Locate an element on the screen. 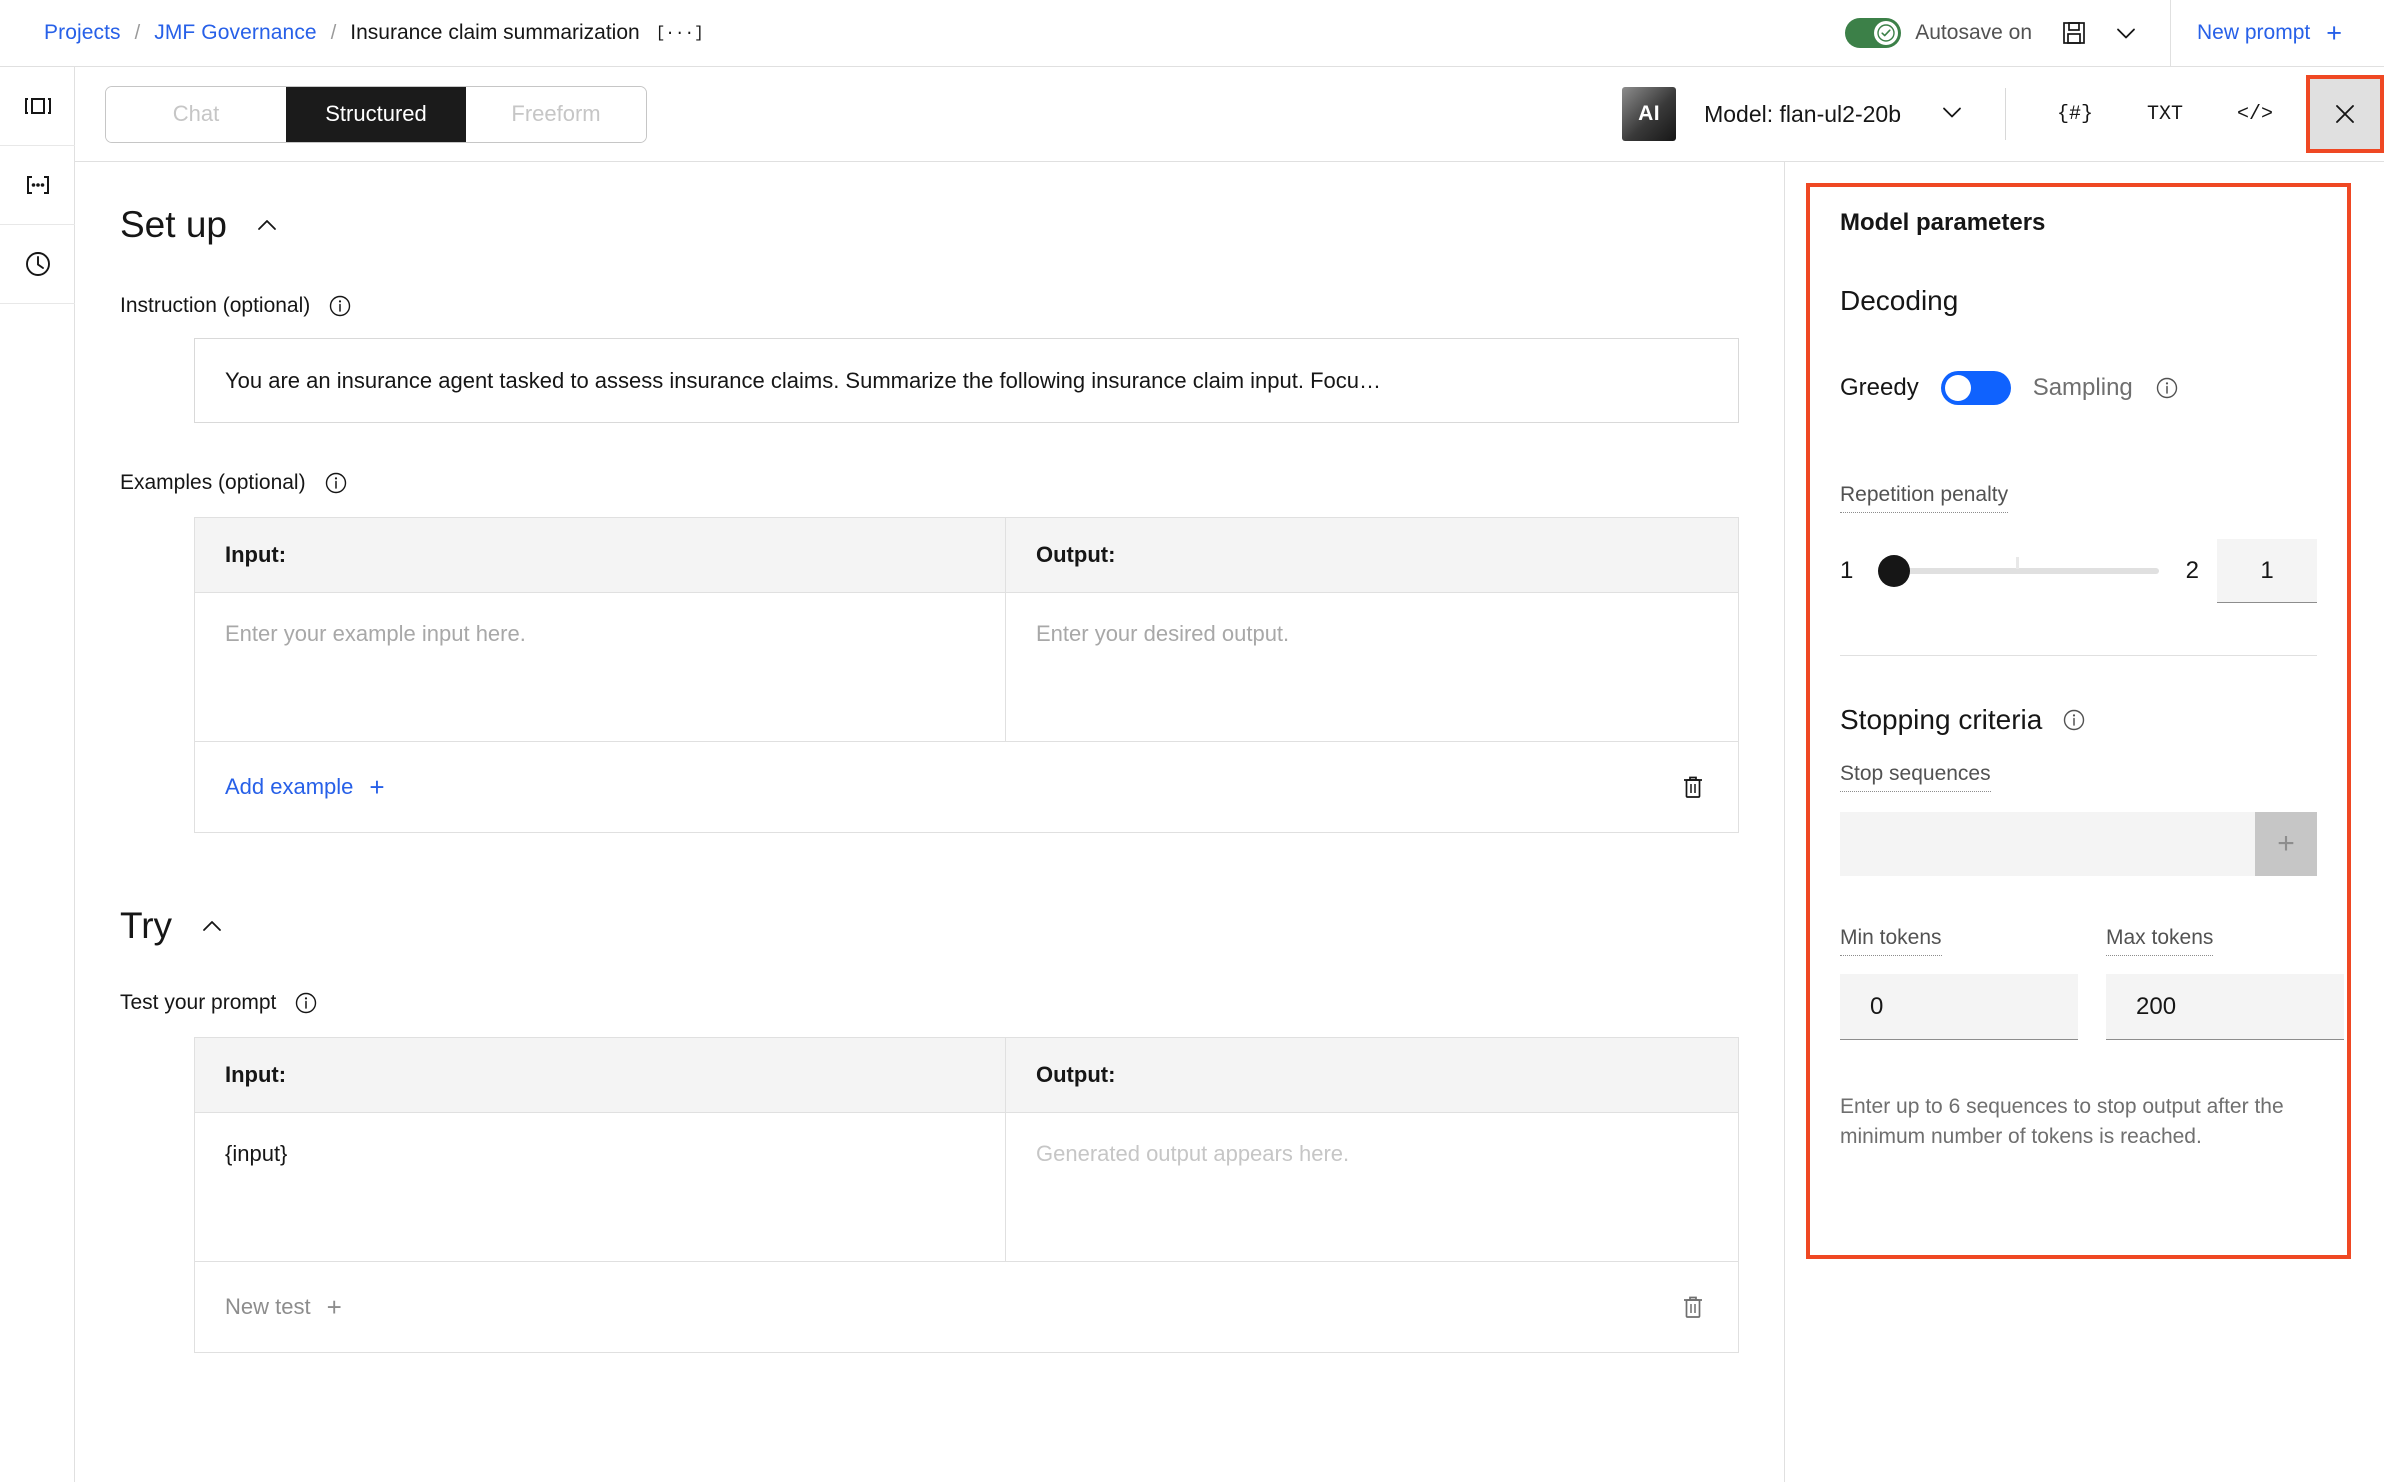 Image resolution: width=2384 pixels, height=1482 pixels. max-tokens-label: Max tokens is located at coordinates (2160, 941).